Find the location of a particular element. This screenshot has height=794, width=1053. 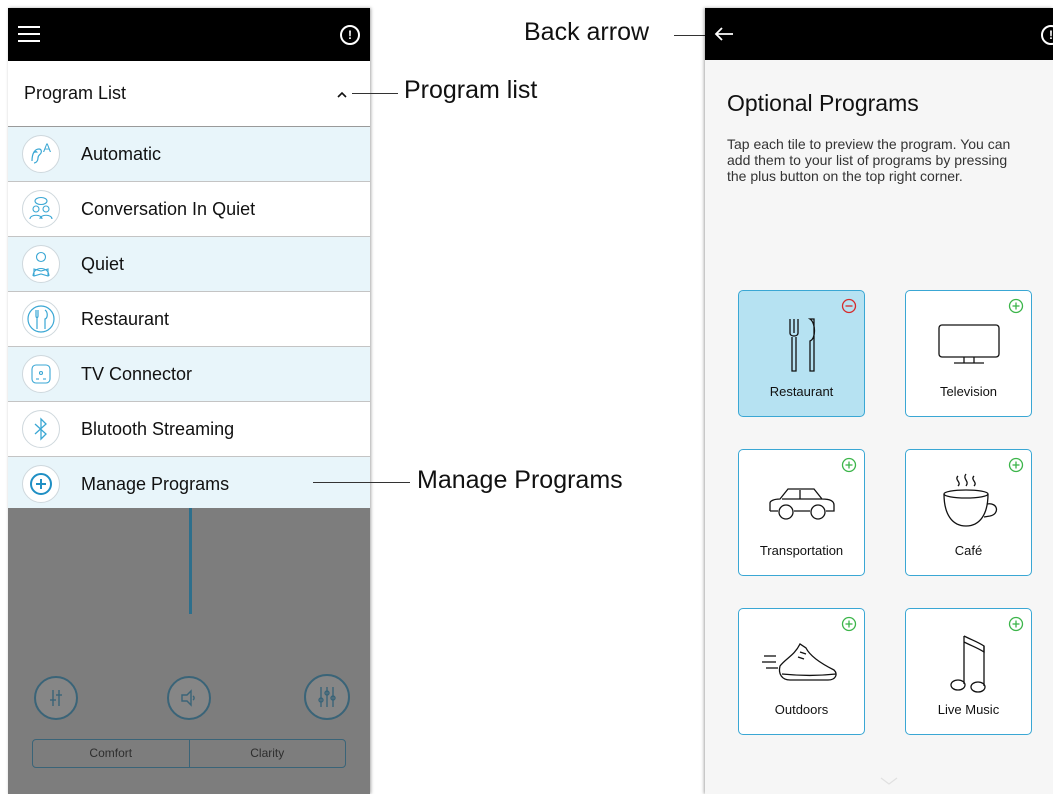

clarity-option: Clarity is located at coordinates (267, 753).